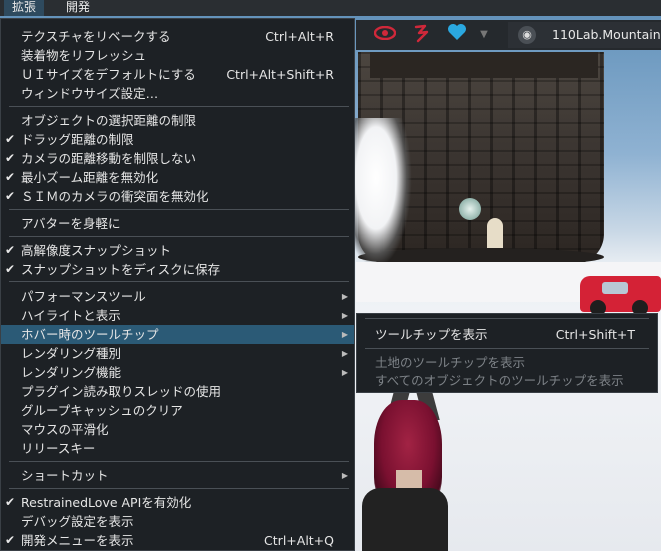 This screenshot has height=551, width=661. Describe the element at coordinates (77, 139) in the screenshot. I see `menu-item-label: ドラッグ距離の制限` at that location.